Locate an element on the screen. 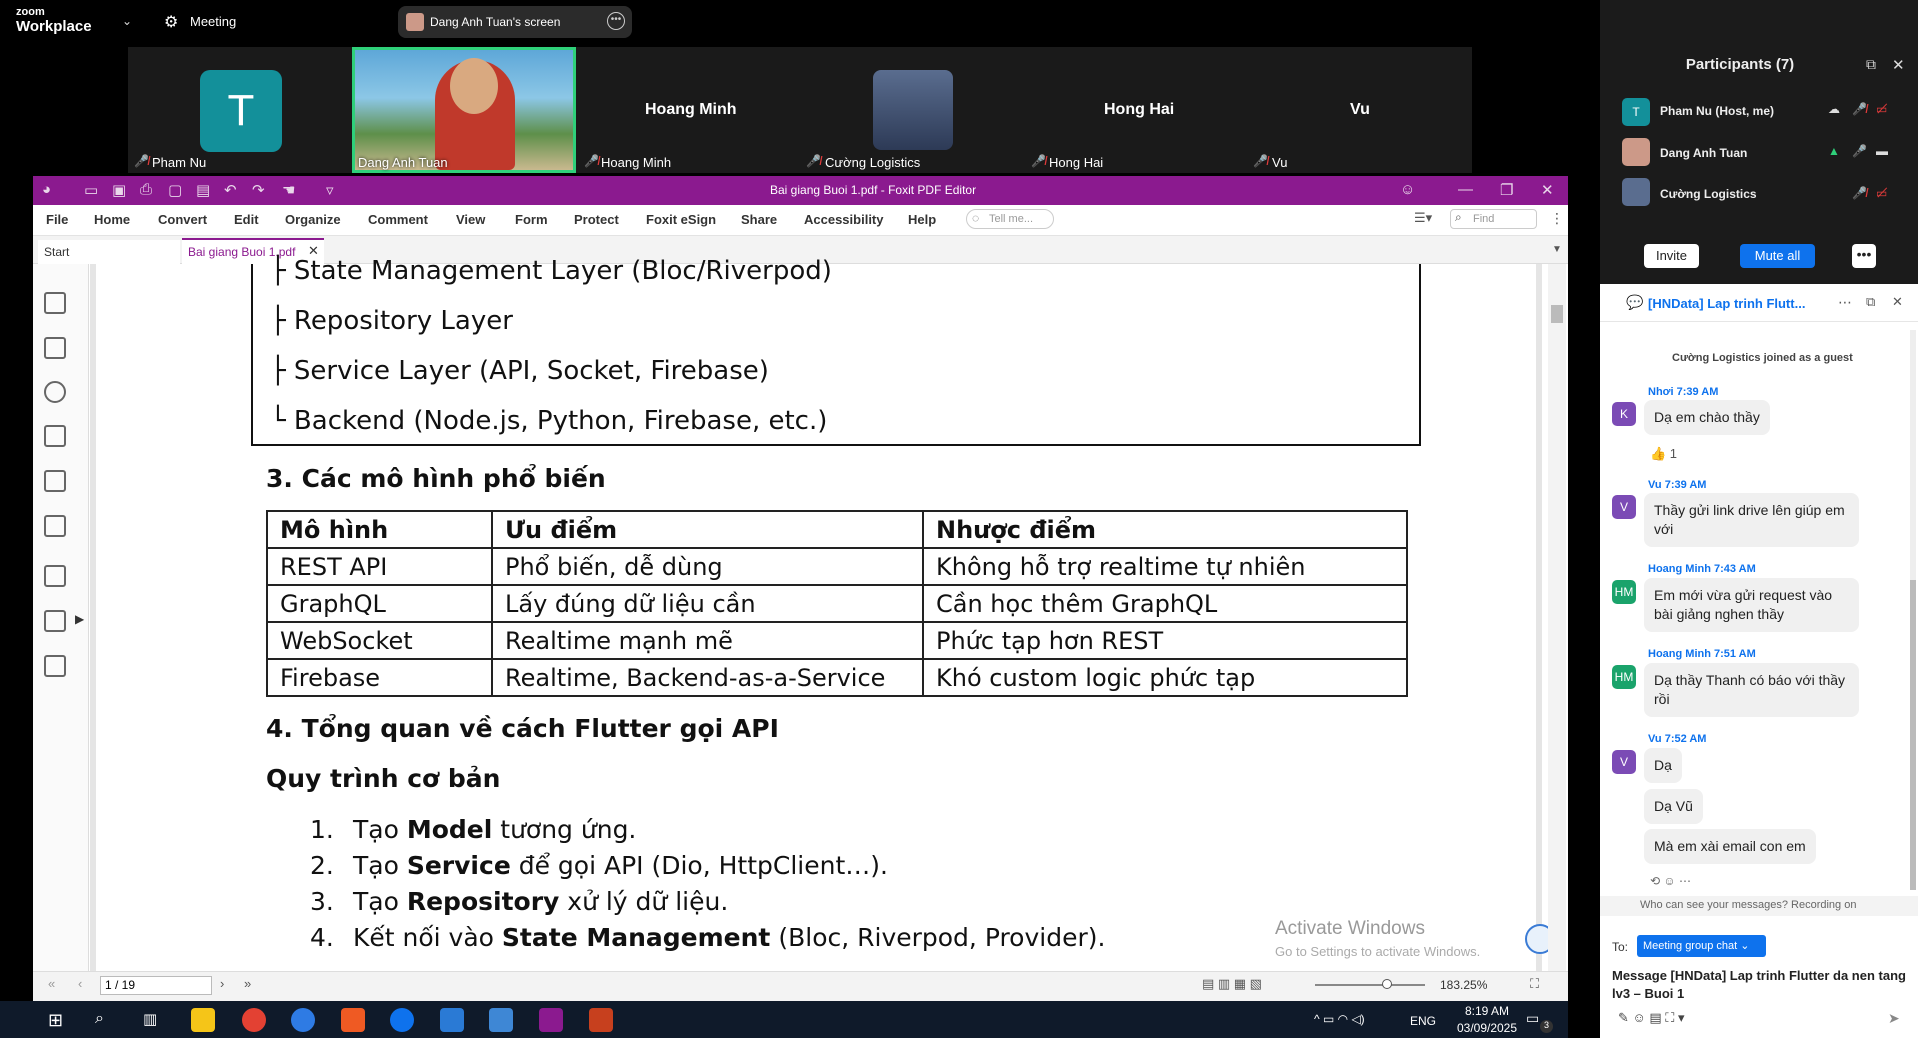  signature-icon is located at coordinates (55, 621).